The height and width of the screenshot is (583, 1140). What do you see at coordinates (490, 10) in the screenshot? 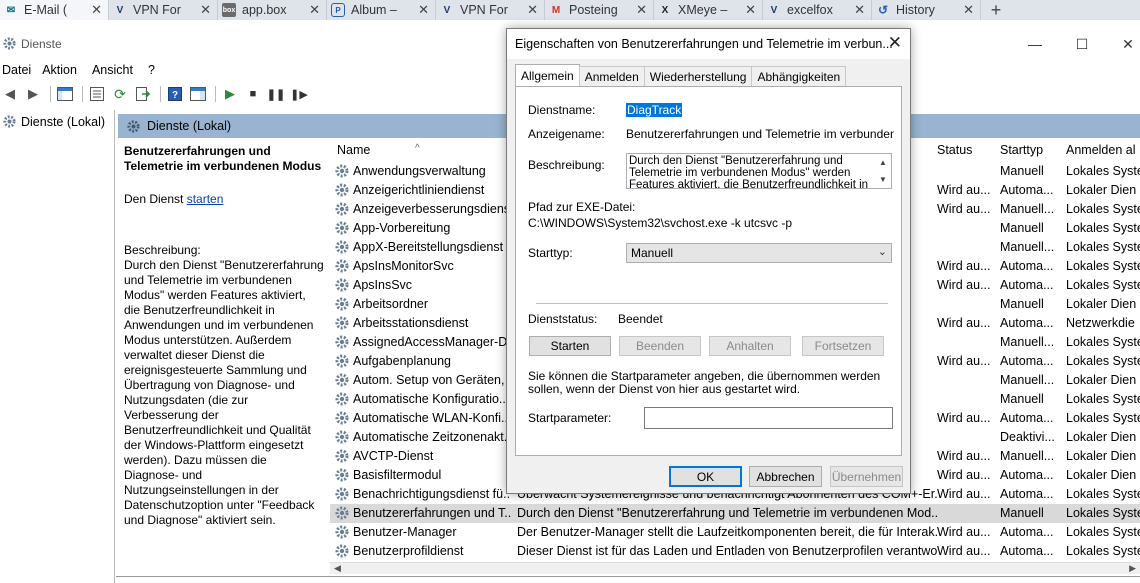
I see `browser-tab-vpn-forum-2: V VPN For ✕` at bounding box center [490, 10].